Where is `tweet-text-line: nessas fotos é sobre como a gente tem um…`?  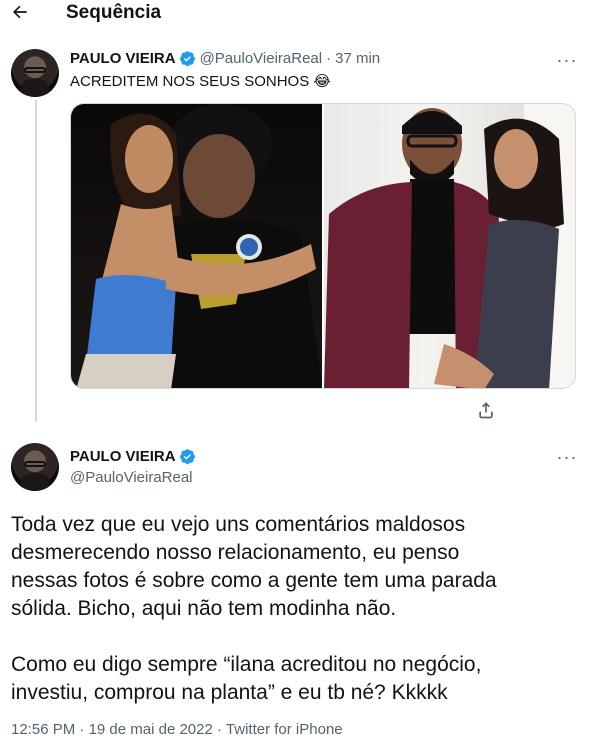 tweet-text-line: nessas fotos é sobre como a gente tem um… is located at coordinates (254, 580).